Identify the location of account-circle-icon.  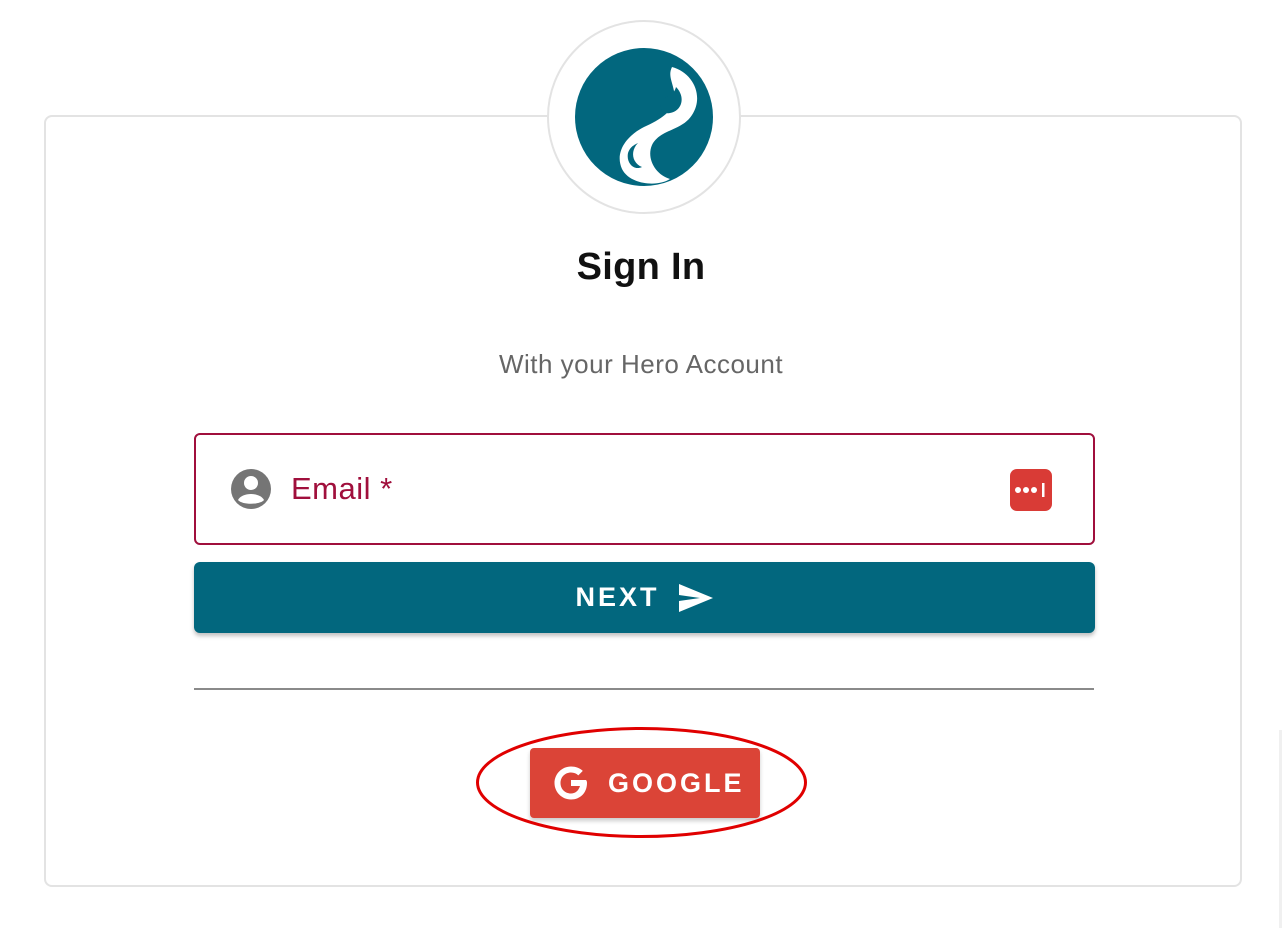
(251, 489).